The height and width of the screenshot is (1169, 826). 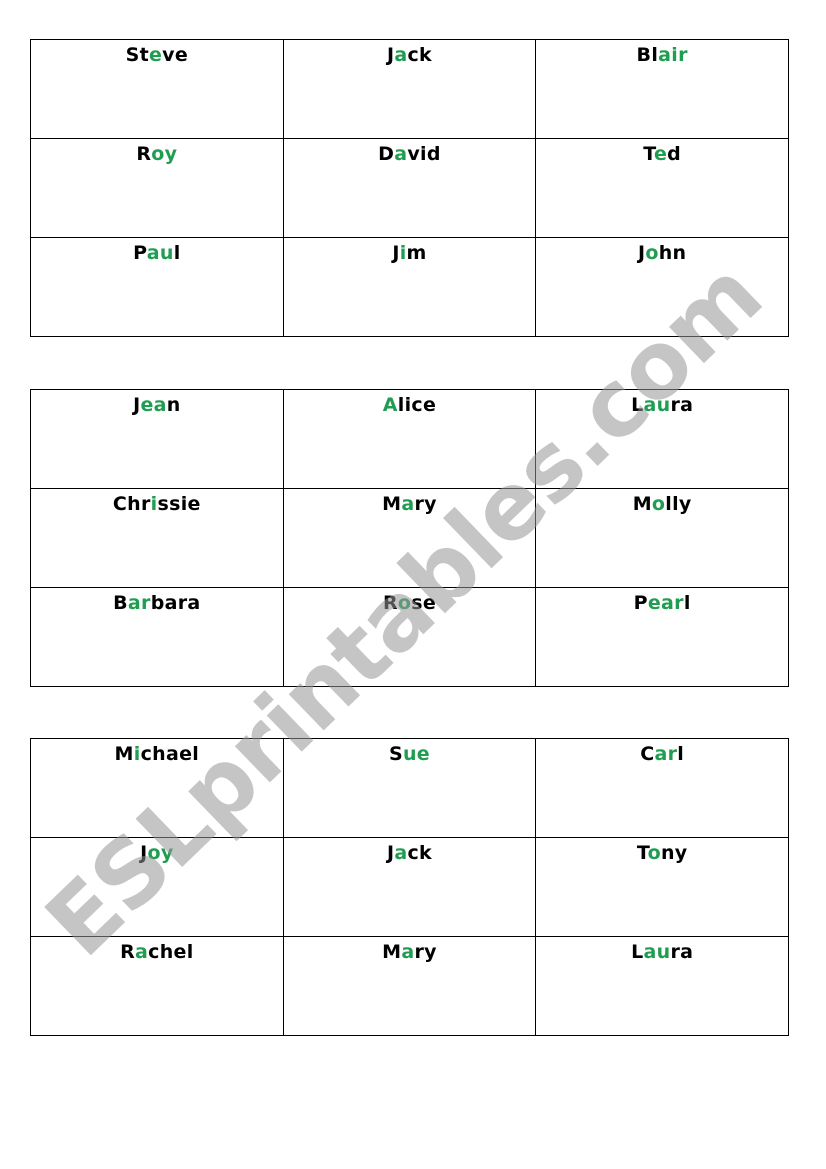 What do you see at coordinates (424, 603) in the screenshot?
I see `name-segment: se` at bounding box center [424, 603].